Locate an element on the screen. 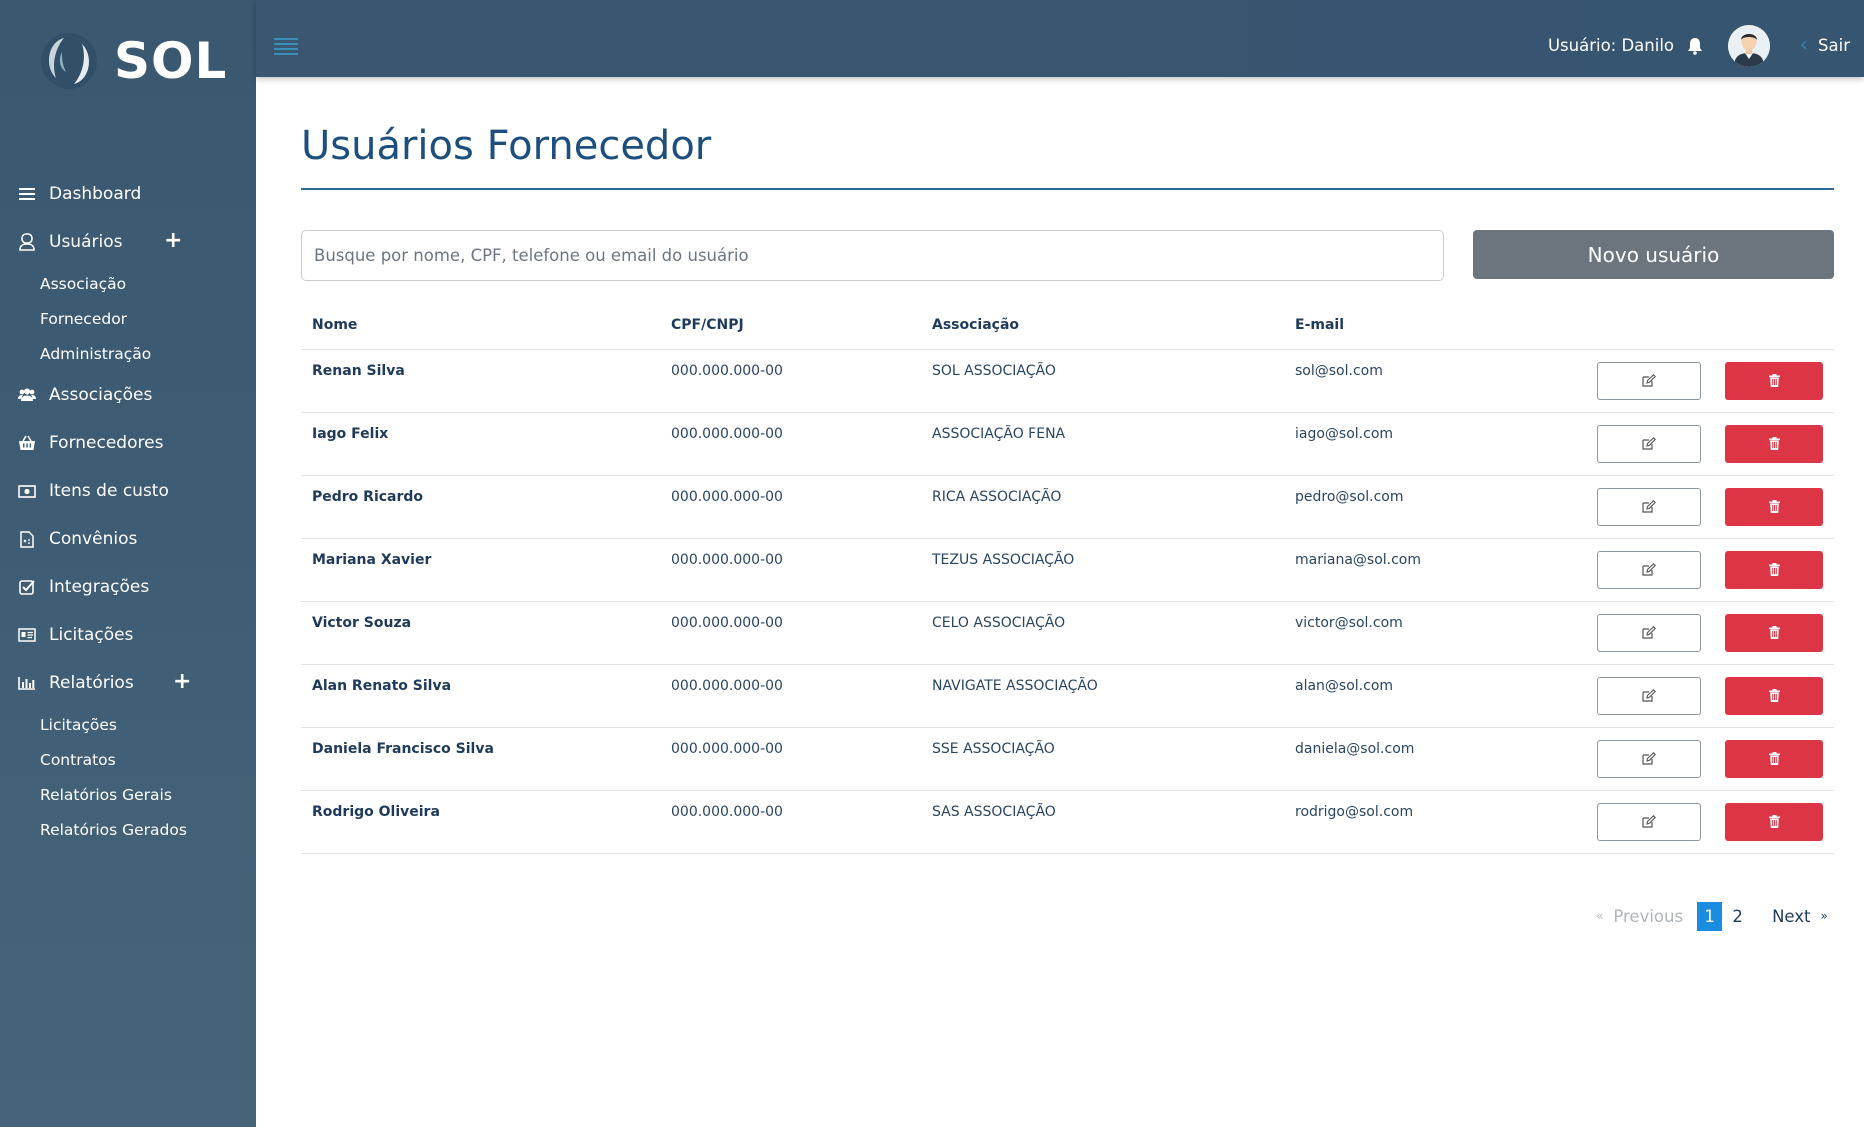 The image size is (1864, 1127). table-header: Nome CPF/CNPJ Associação E-mail is located at coordinates (1067, 326).